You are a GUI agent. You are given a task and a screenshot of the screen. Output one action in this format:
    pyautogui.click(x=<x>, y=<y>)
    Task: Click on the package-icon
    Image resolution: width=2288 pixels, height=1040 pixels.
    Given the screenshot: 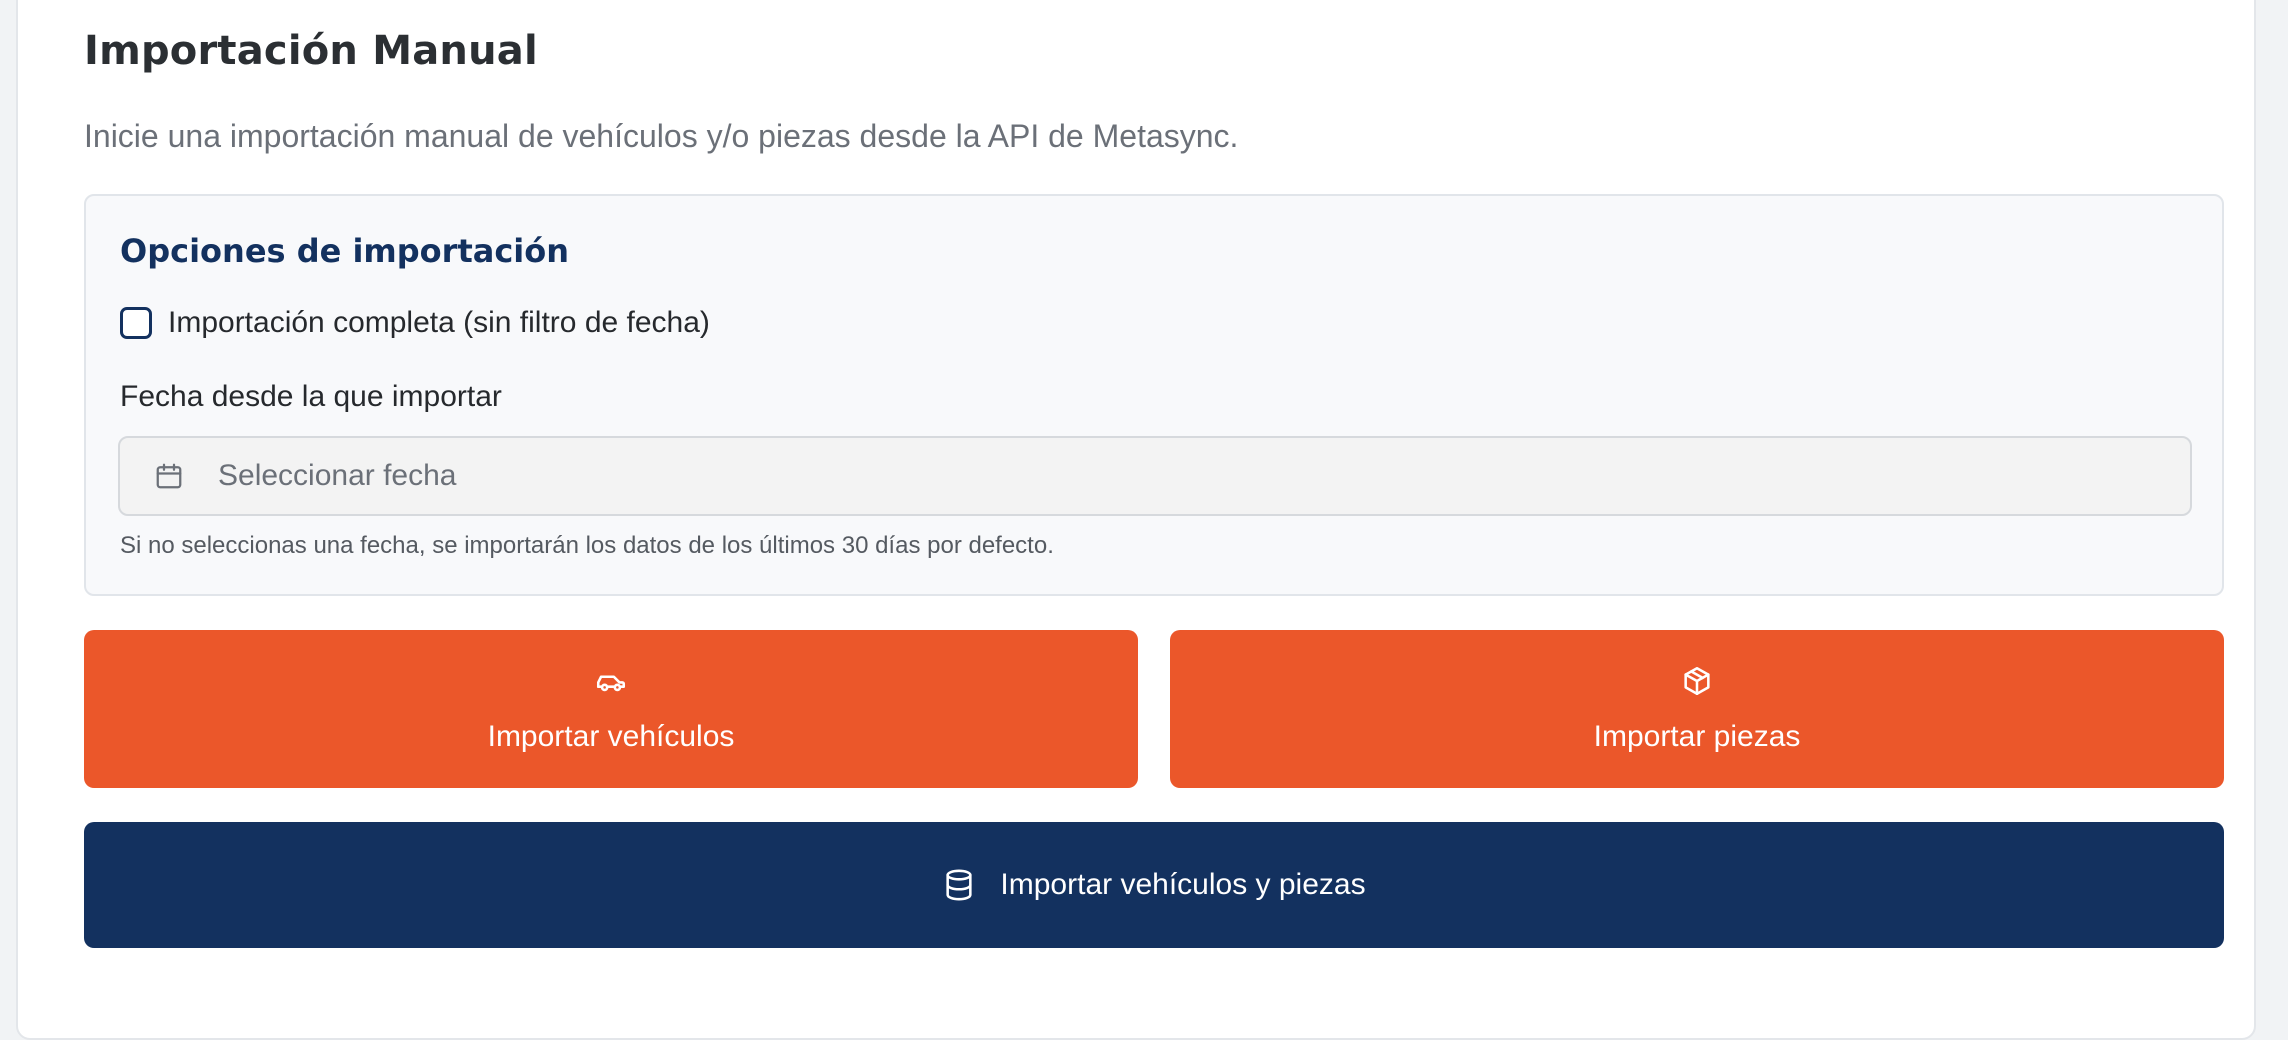 What is the action you would take?
    pyautogui.click(x=1697, y=681)
    